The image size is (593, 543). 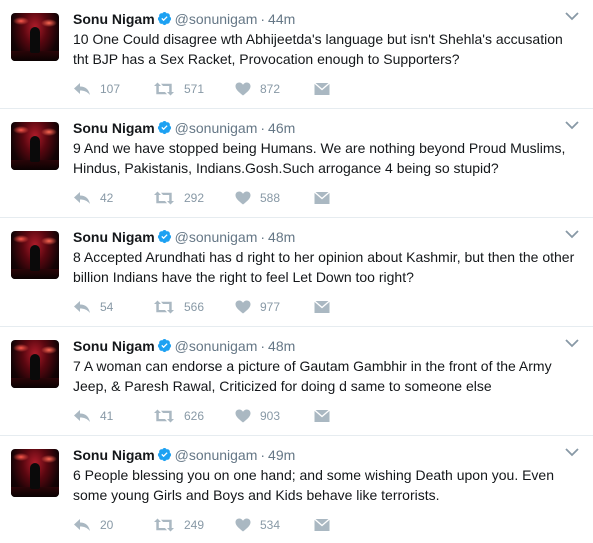 I want to click on reply-button: 107, so click(x=96, y=89).